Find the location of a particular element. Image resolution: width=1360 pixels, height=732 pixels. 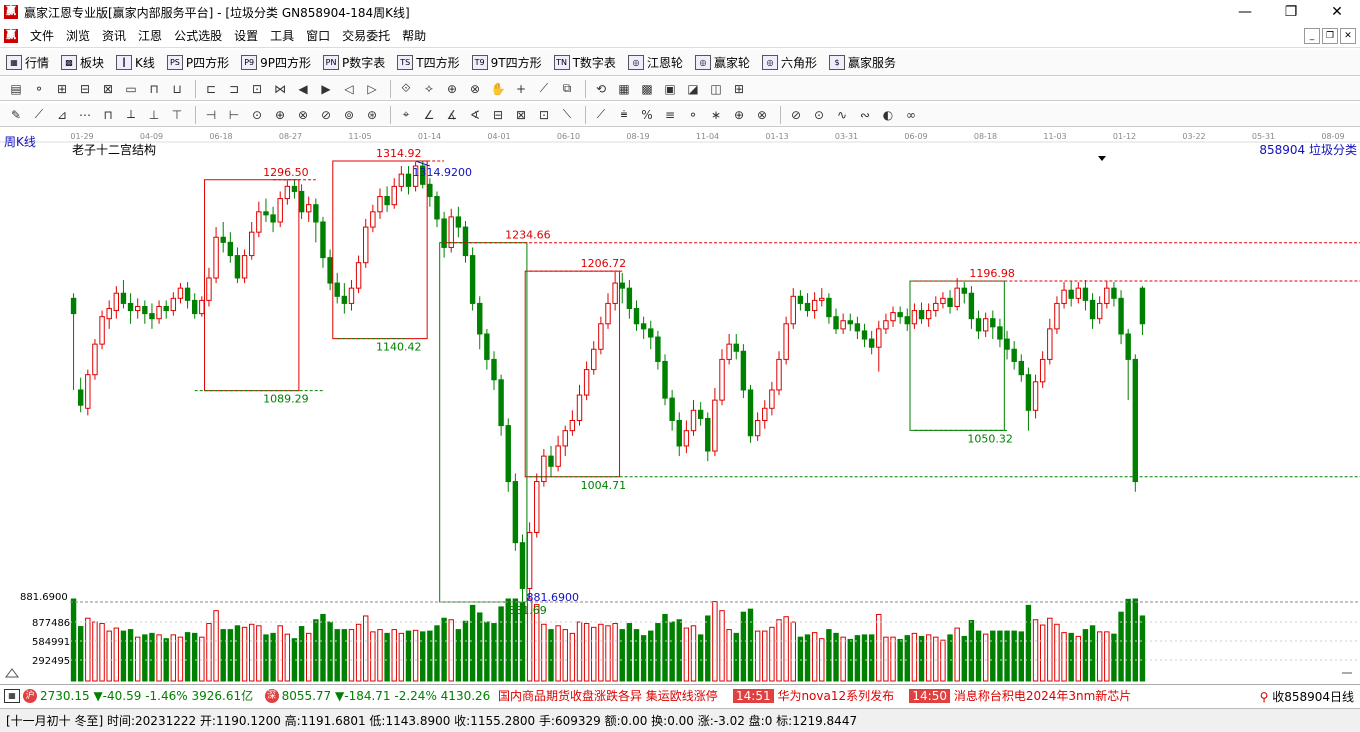

tool2-23-icon: ⟍ is located at coordinates (567, 115).